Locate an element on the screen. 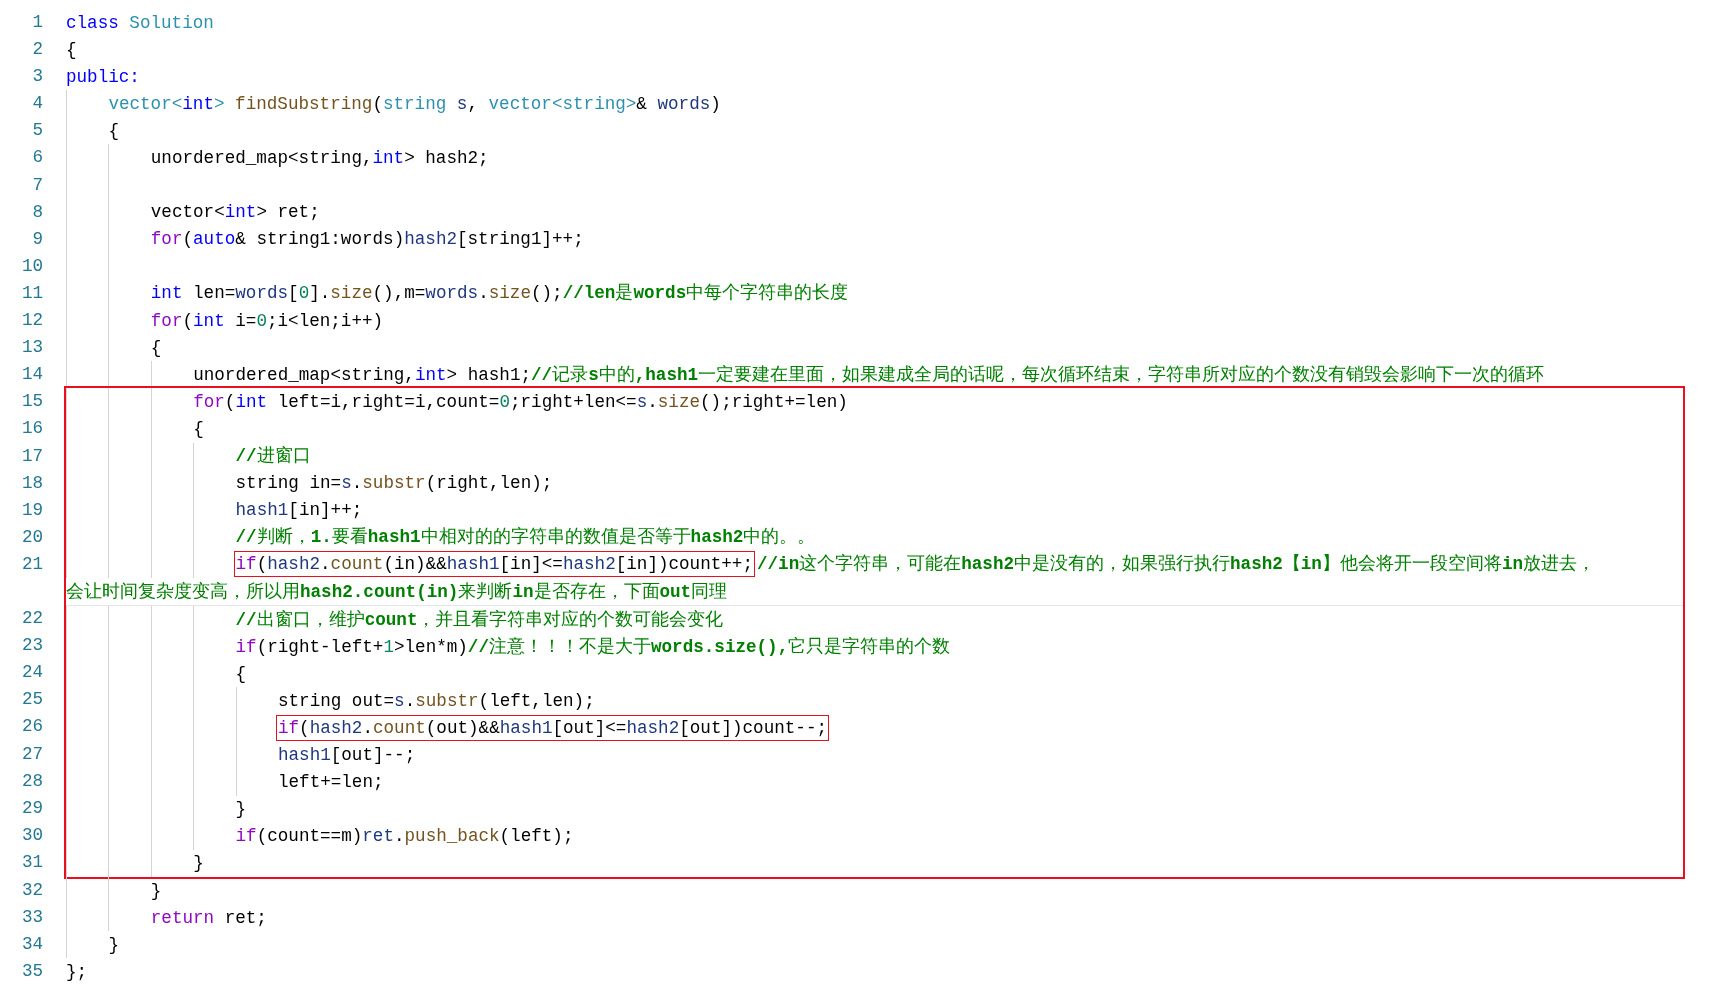 This screenshot has height=996, width=1725. line-number: 17 is located at coordinates (32, 455).